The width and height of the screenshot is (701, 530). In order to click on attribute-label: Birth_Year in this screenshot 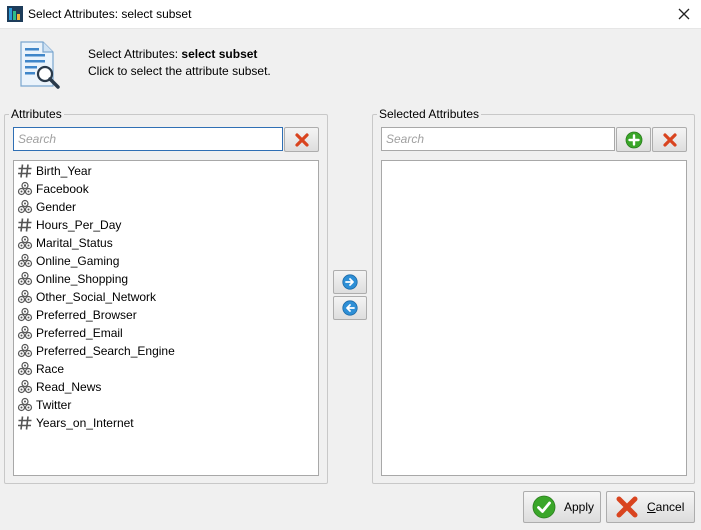, I will do `click(64, 171)`.